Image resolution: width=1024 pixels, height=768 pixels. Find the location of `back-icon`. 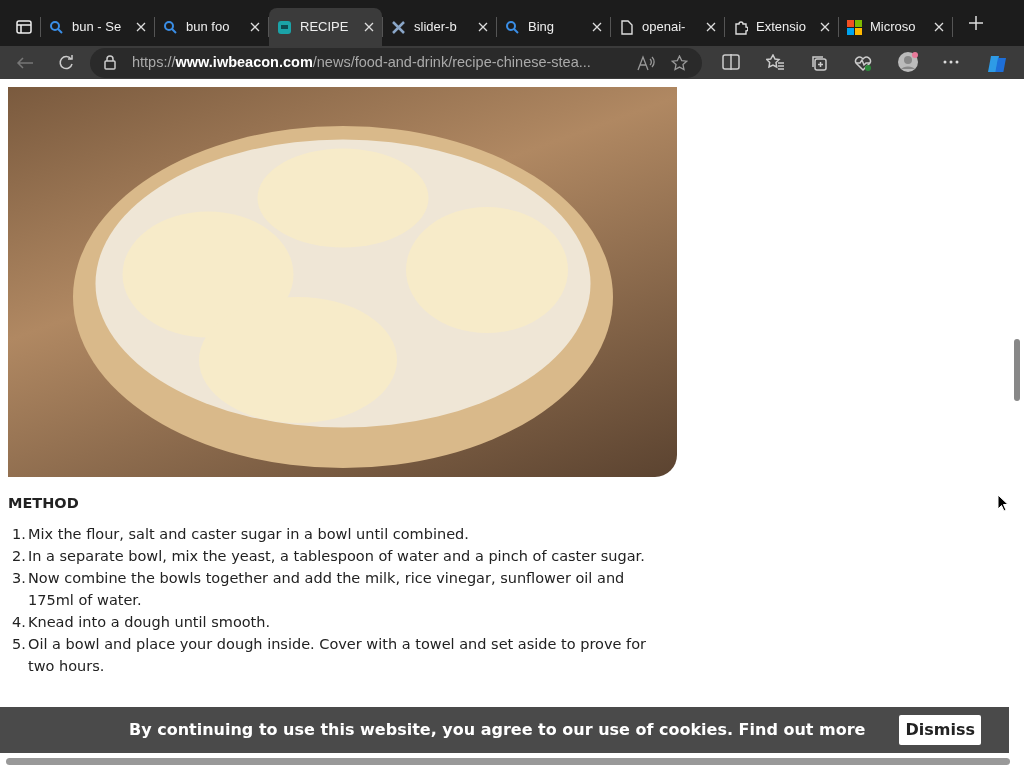

back-icon is located at coordinates (25, 62).